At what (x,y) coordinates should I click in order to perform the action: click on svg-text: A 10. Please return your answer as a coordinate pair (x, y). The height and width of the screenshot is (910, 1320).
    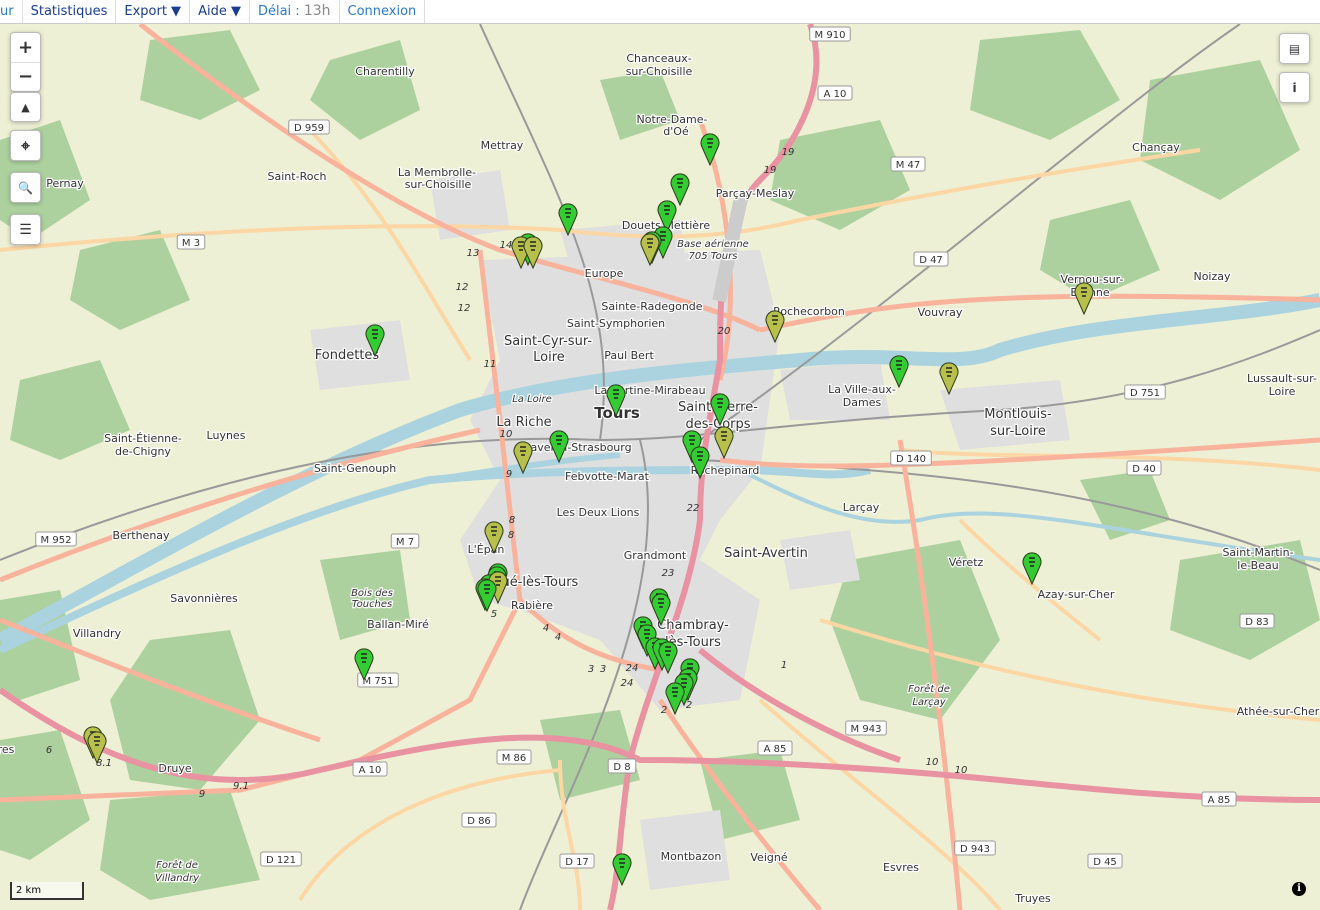
    Looking at the image, I should click on (370, 770).